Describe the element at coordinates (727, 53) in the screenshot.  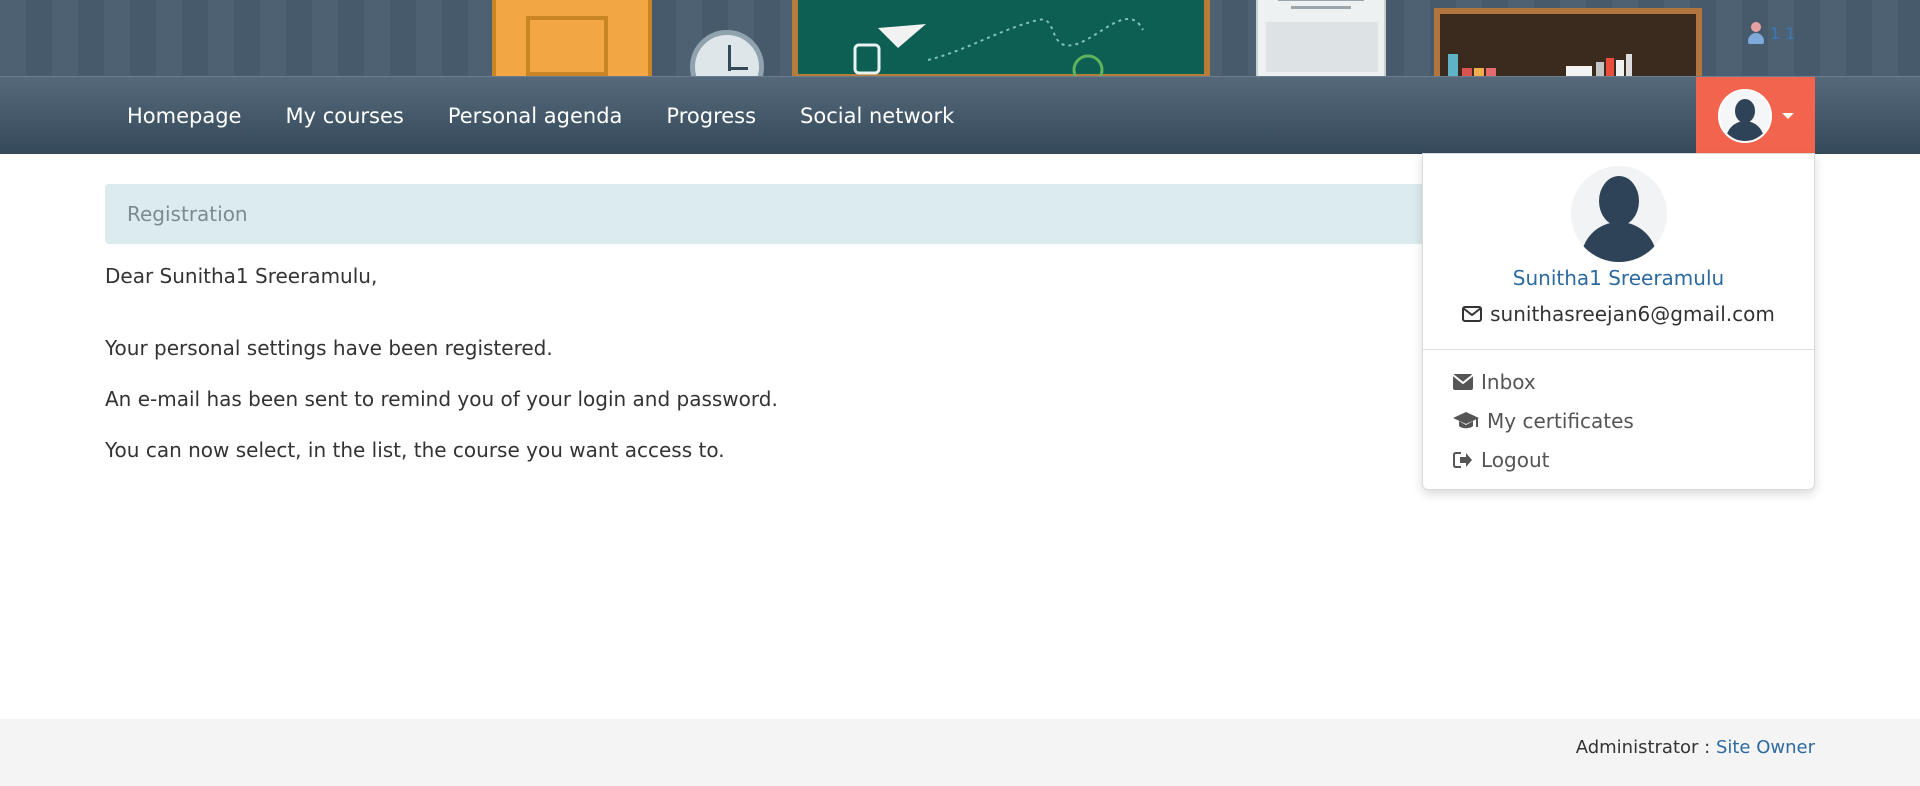
I see `banner-clock-illustration` at that location.